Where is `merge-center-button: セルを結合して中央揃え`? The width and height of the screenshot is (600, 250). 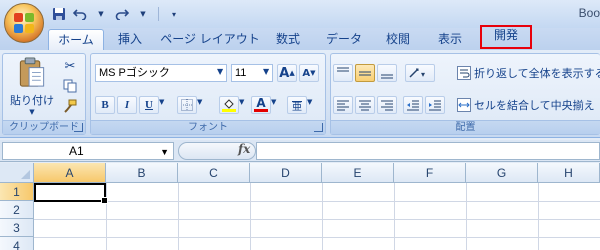
merge-center-button: セルを結合して中央揃え is located at coordinates (526, 105).